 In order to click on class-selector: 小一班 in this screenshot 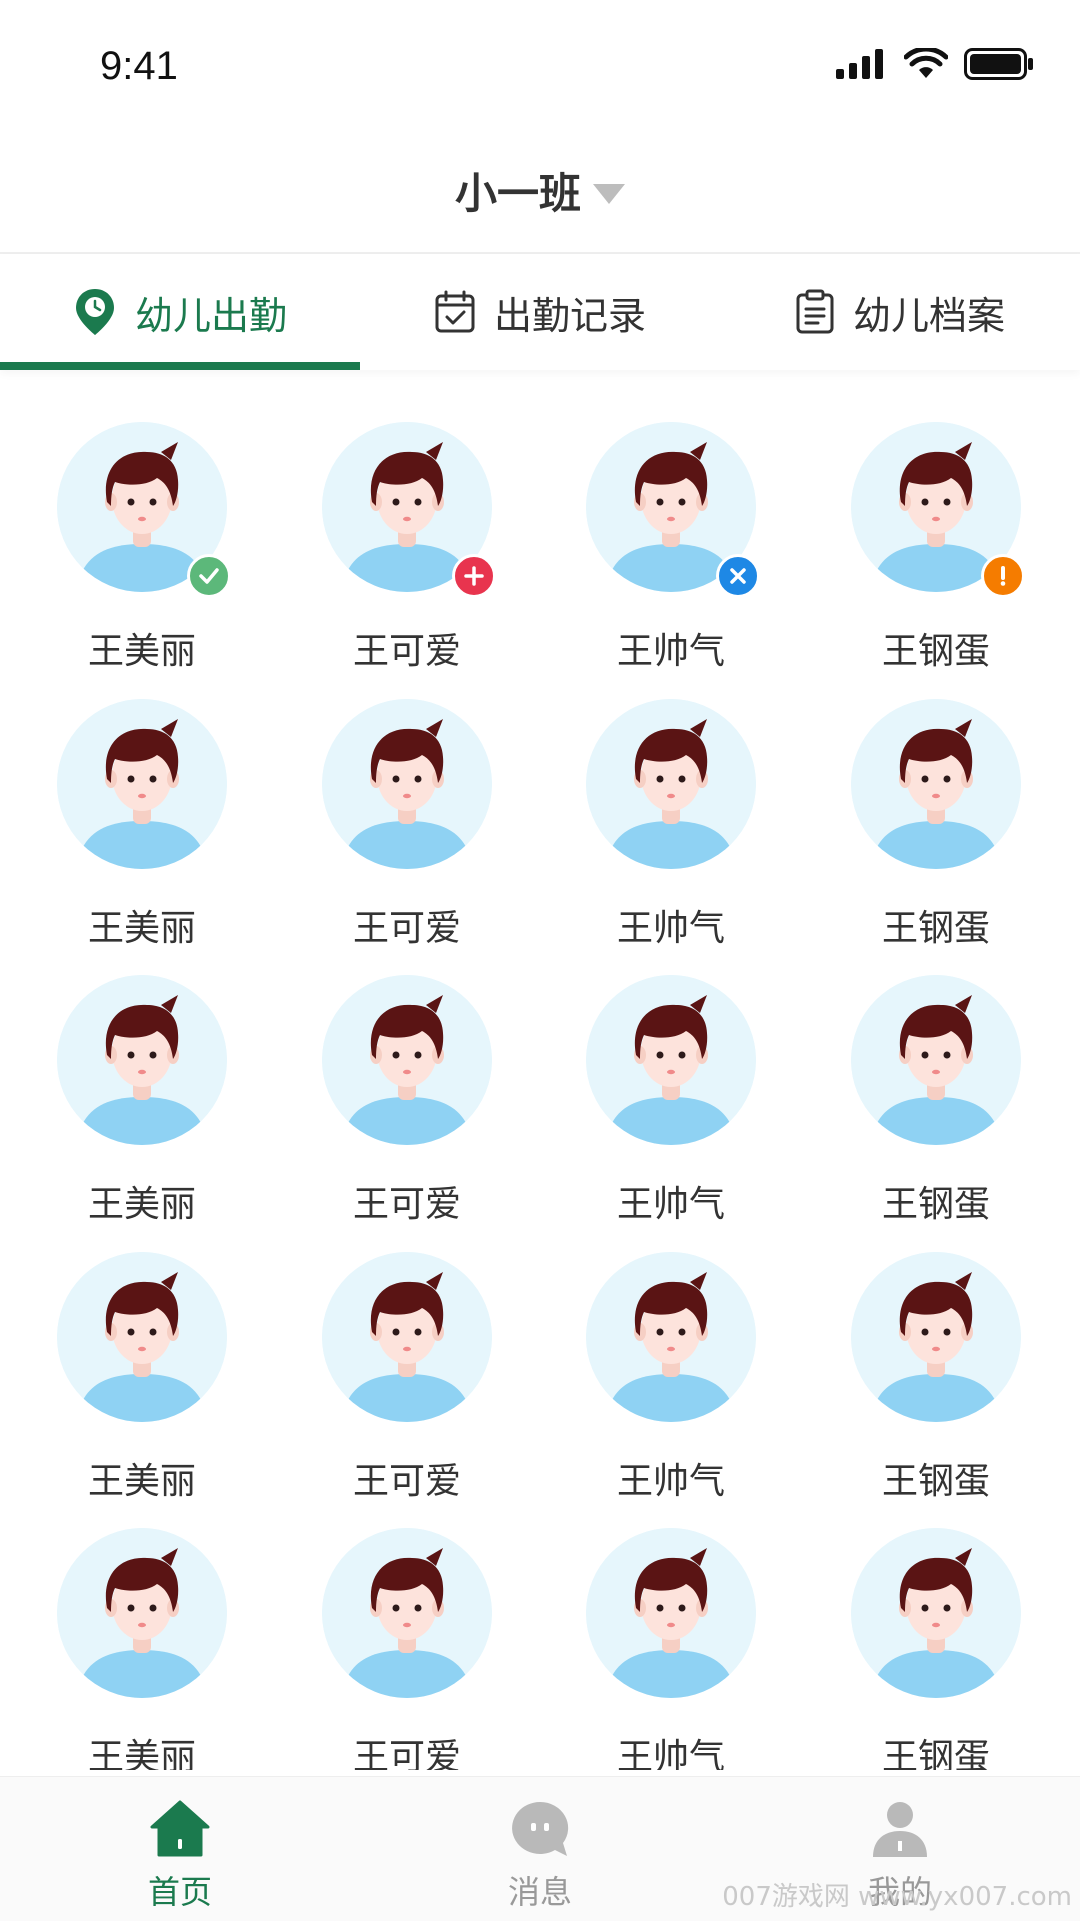, I will do `click(540, 190)`.